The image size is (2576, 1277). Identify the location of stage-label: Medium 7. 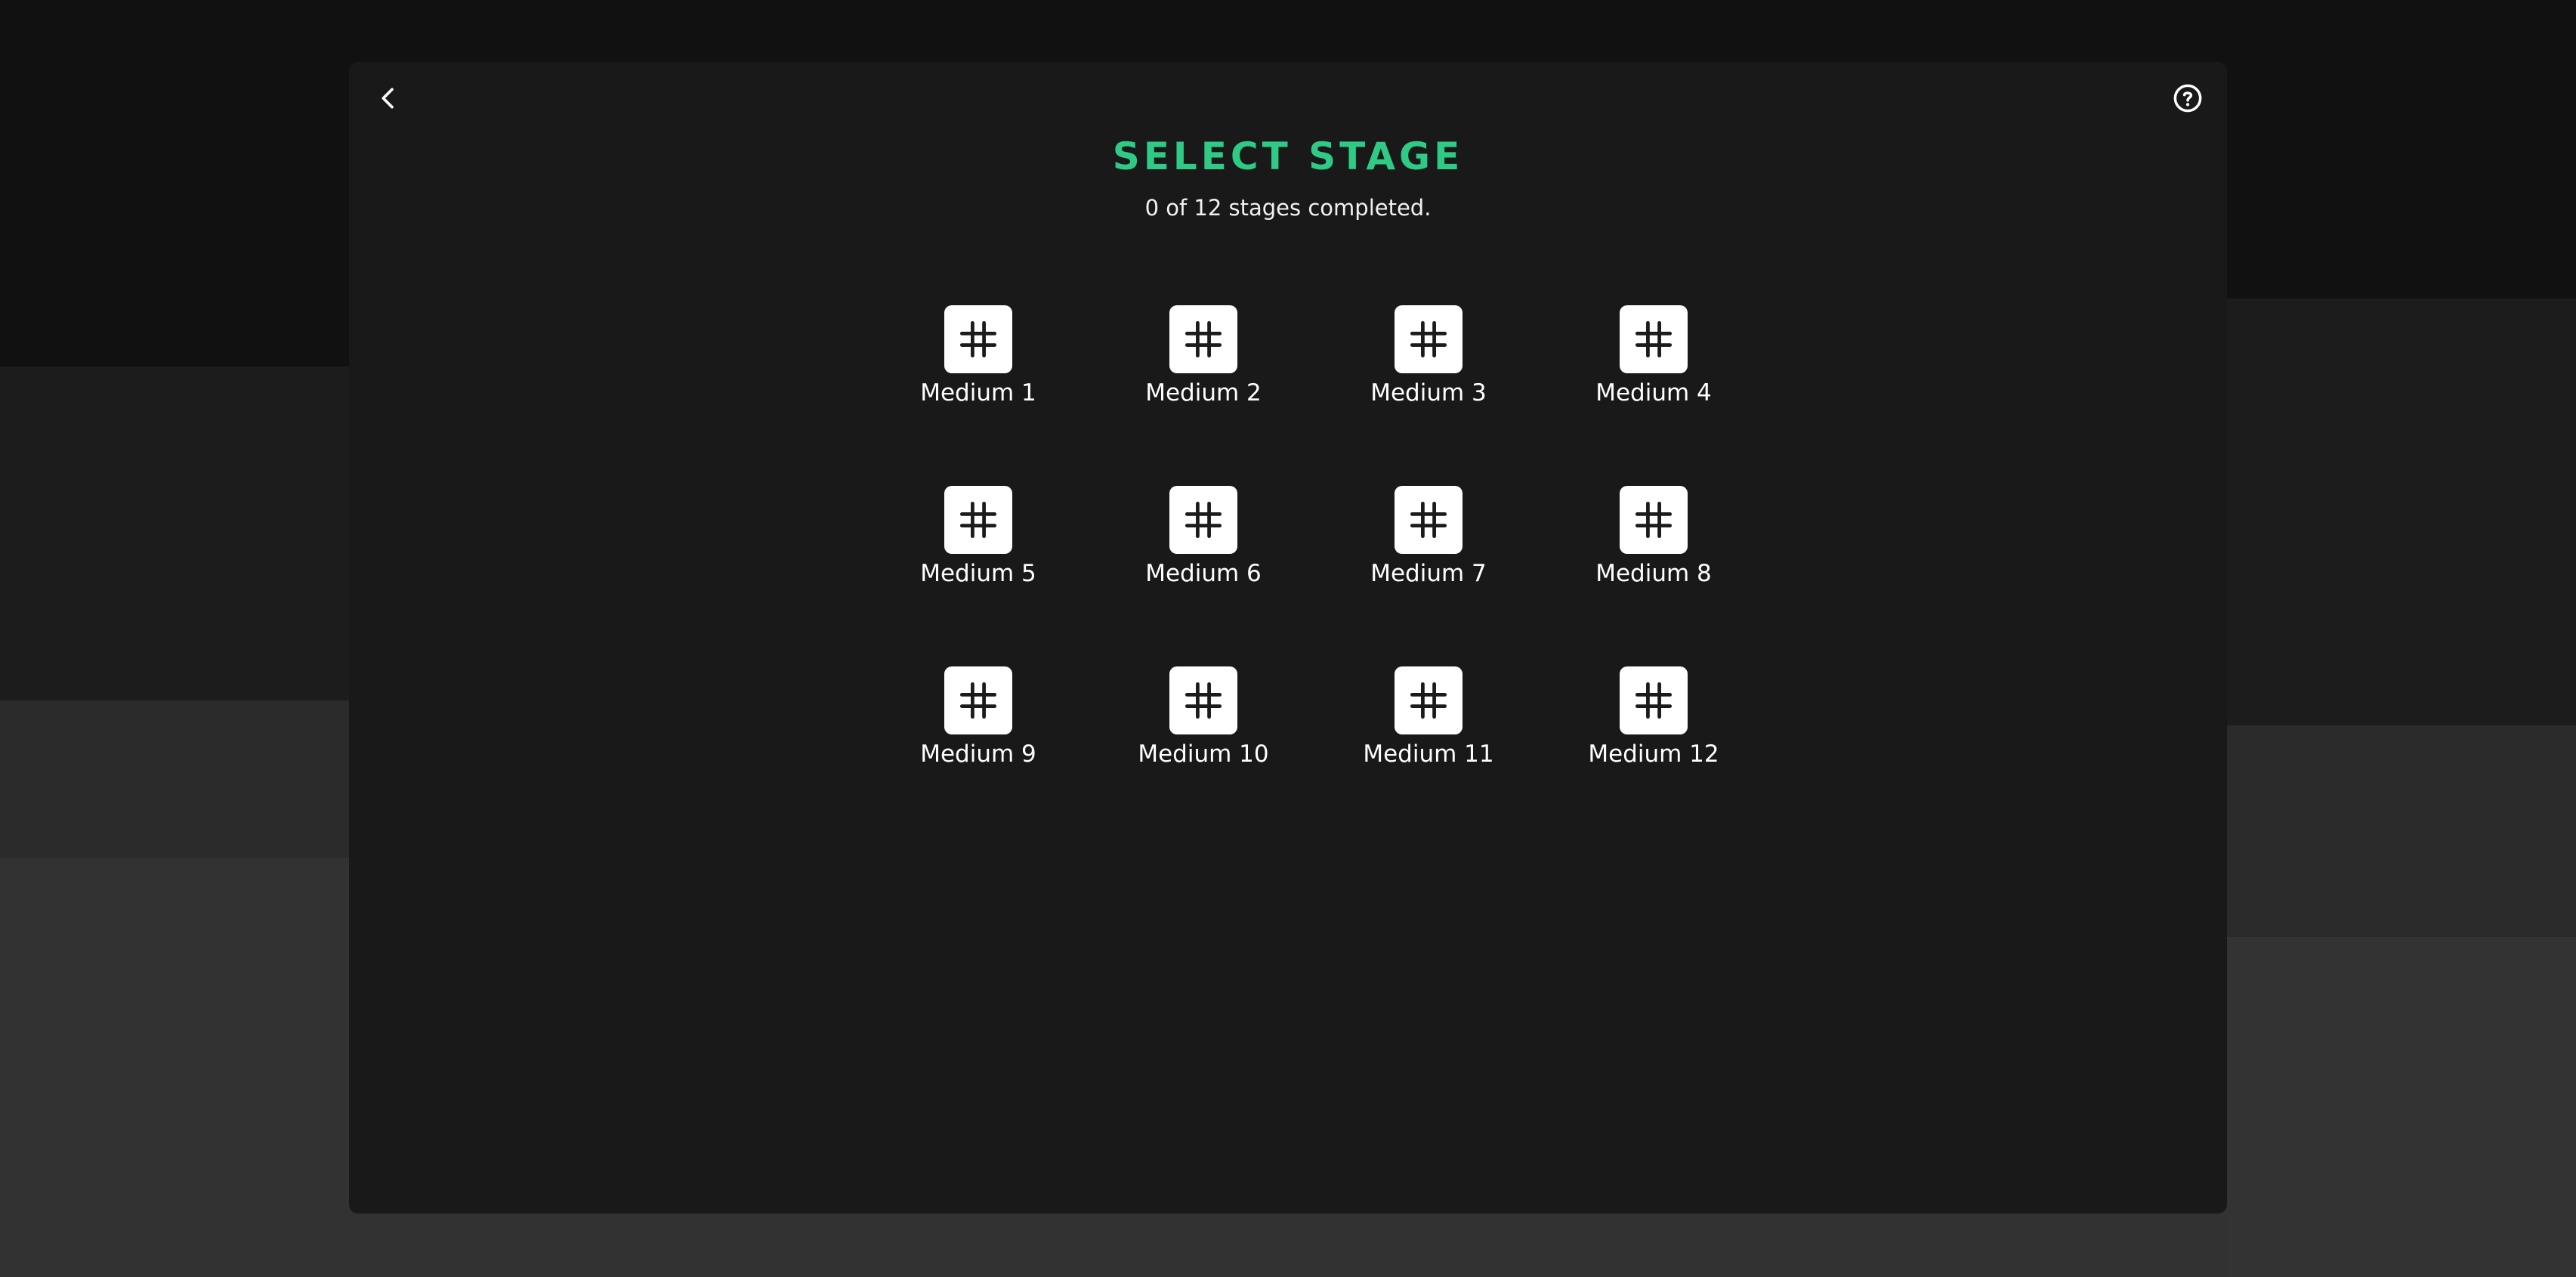
(1428, 573).